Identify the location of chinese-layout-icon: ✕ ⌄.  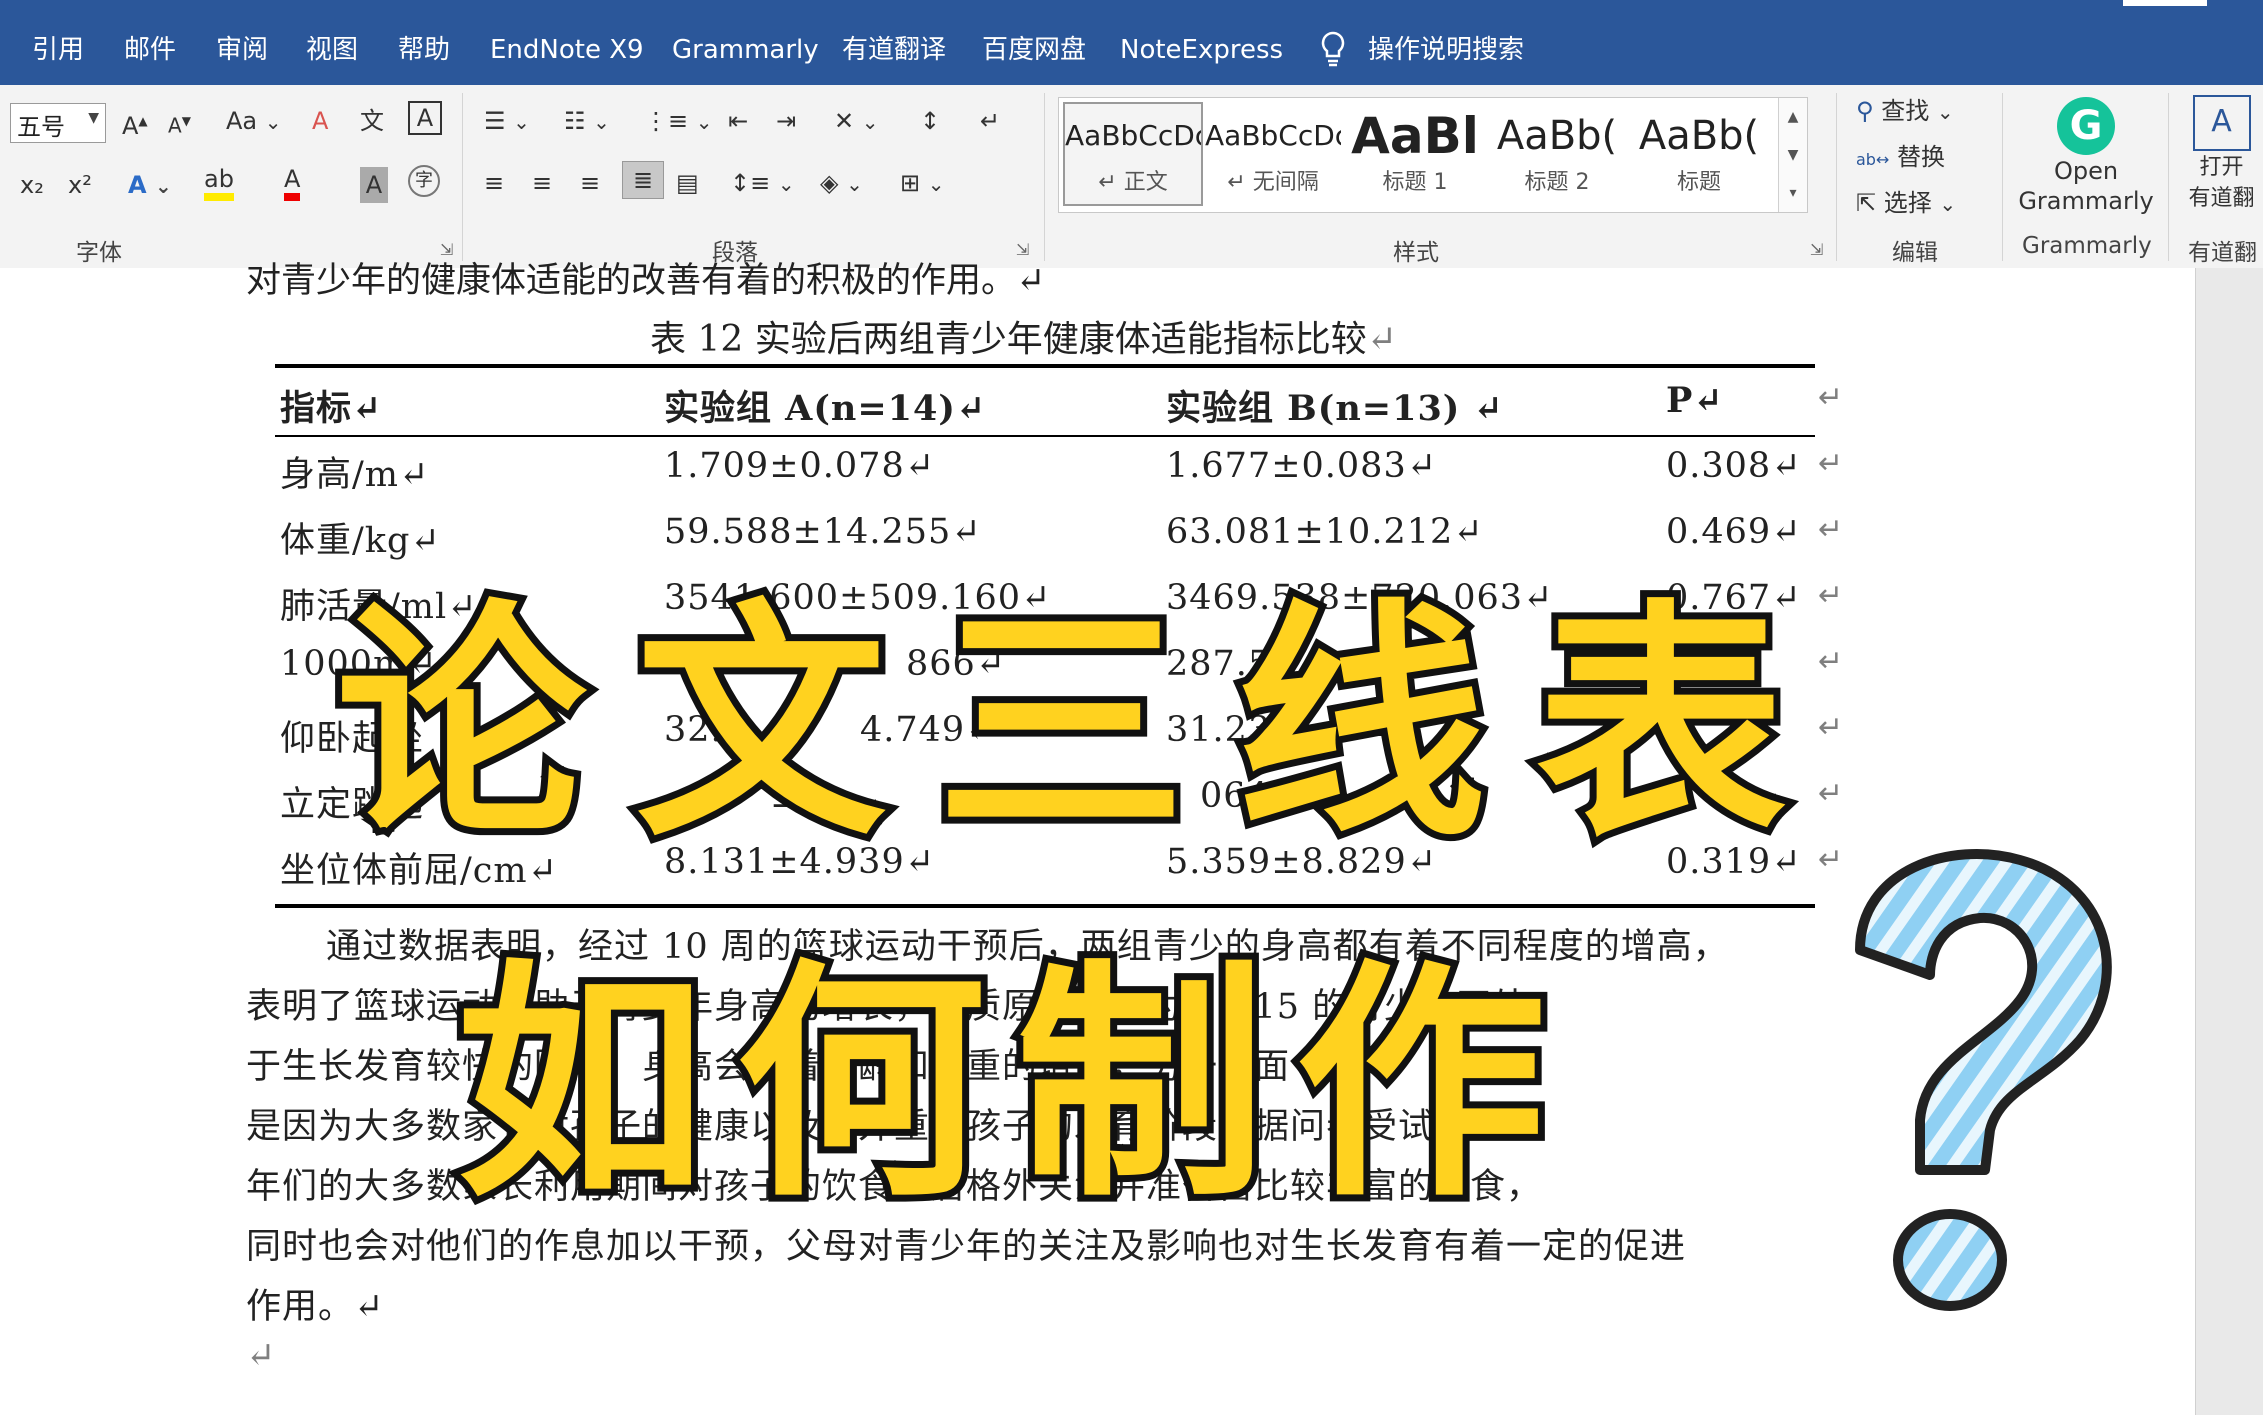
(856, 121).